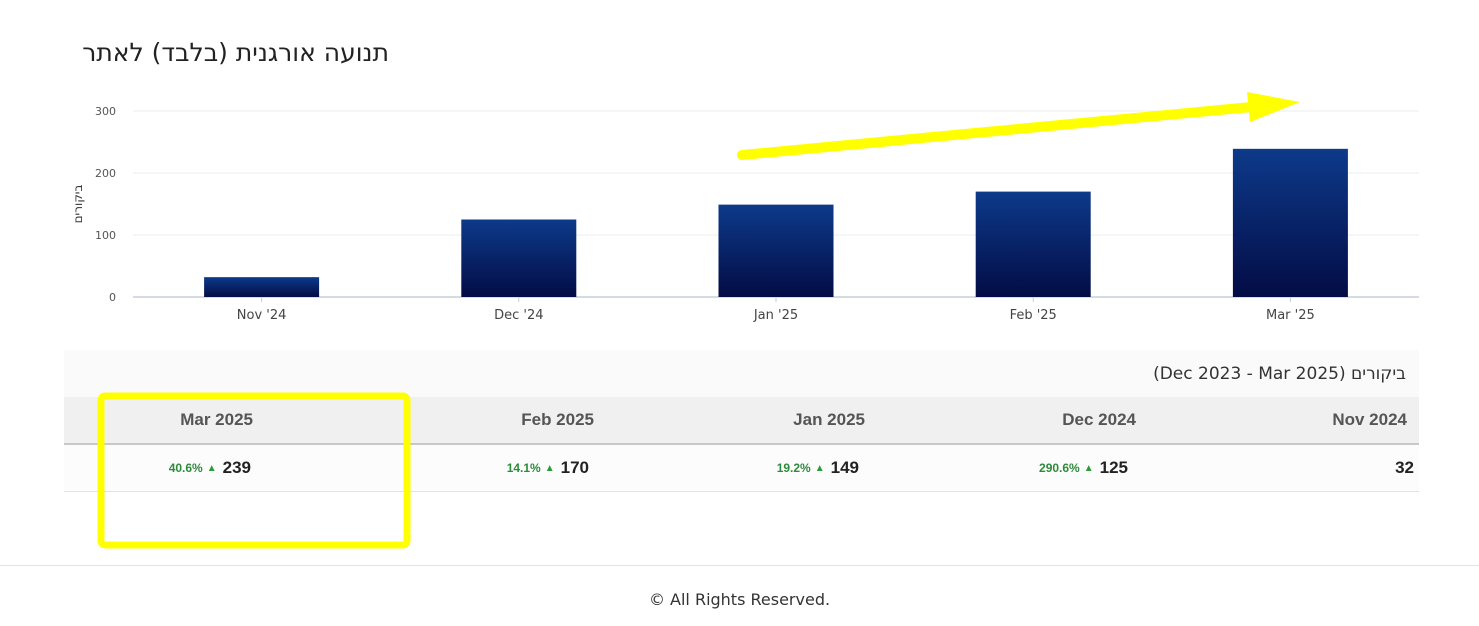  I want to click on col-header-dec-2024: Dec 2024, so click(1099, 419).